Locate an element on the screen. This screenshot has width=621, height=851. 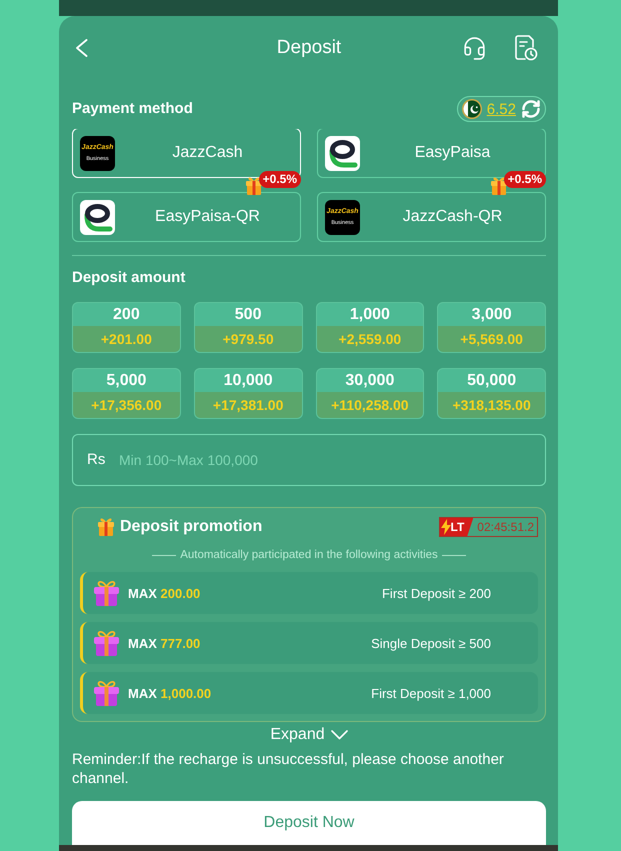
amount-option: 5,000 +17,356.00 is located at coordinates (126, 393).